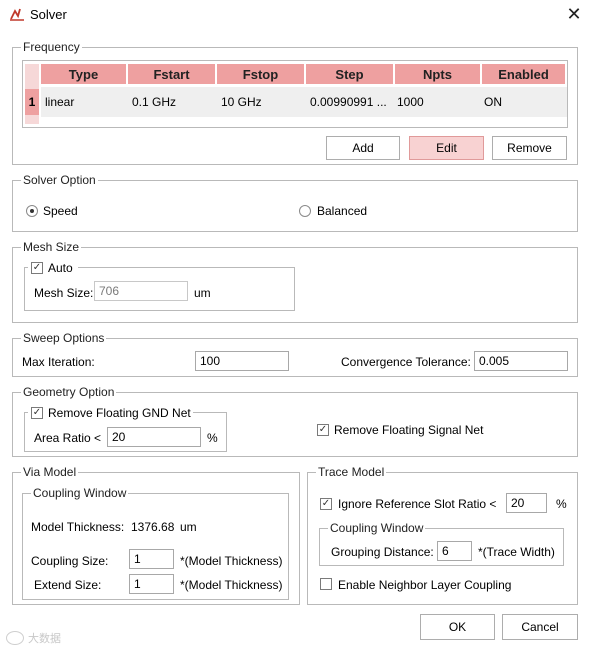 The image size is (590, 651). I want to click on neighbor-coupling-checkbox, so click(326, 584).